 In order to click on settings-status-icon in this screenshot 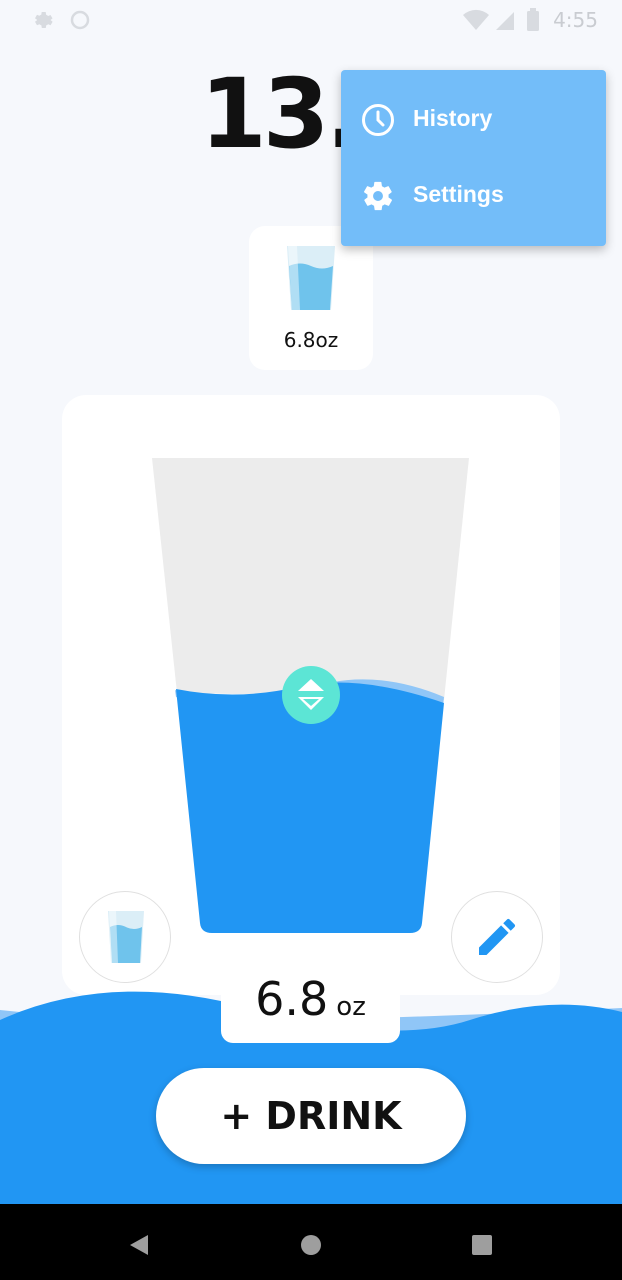, I will do `click(44, 20)`.